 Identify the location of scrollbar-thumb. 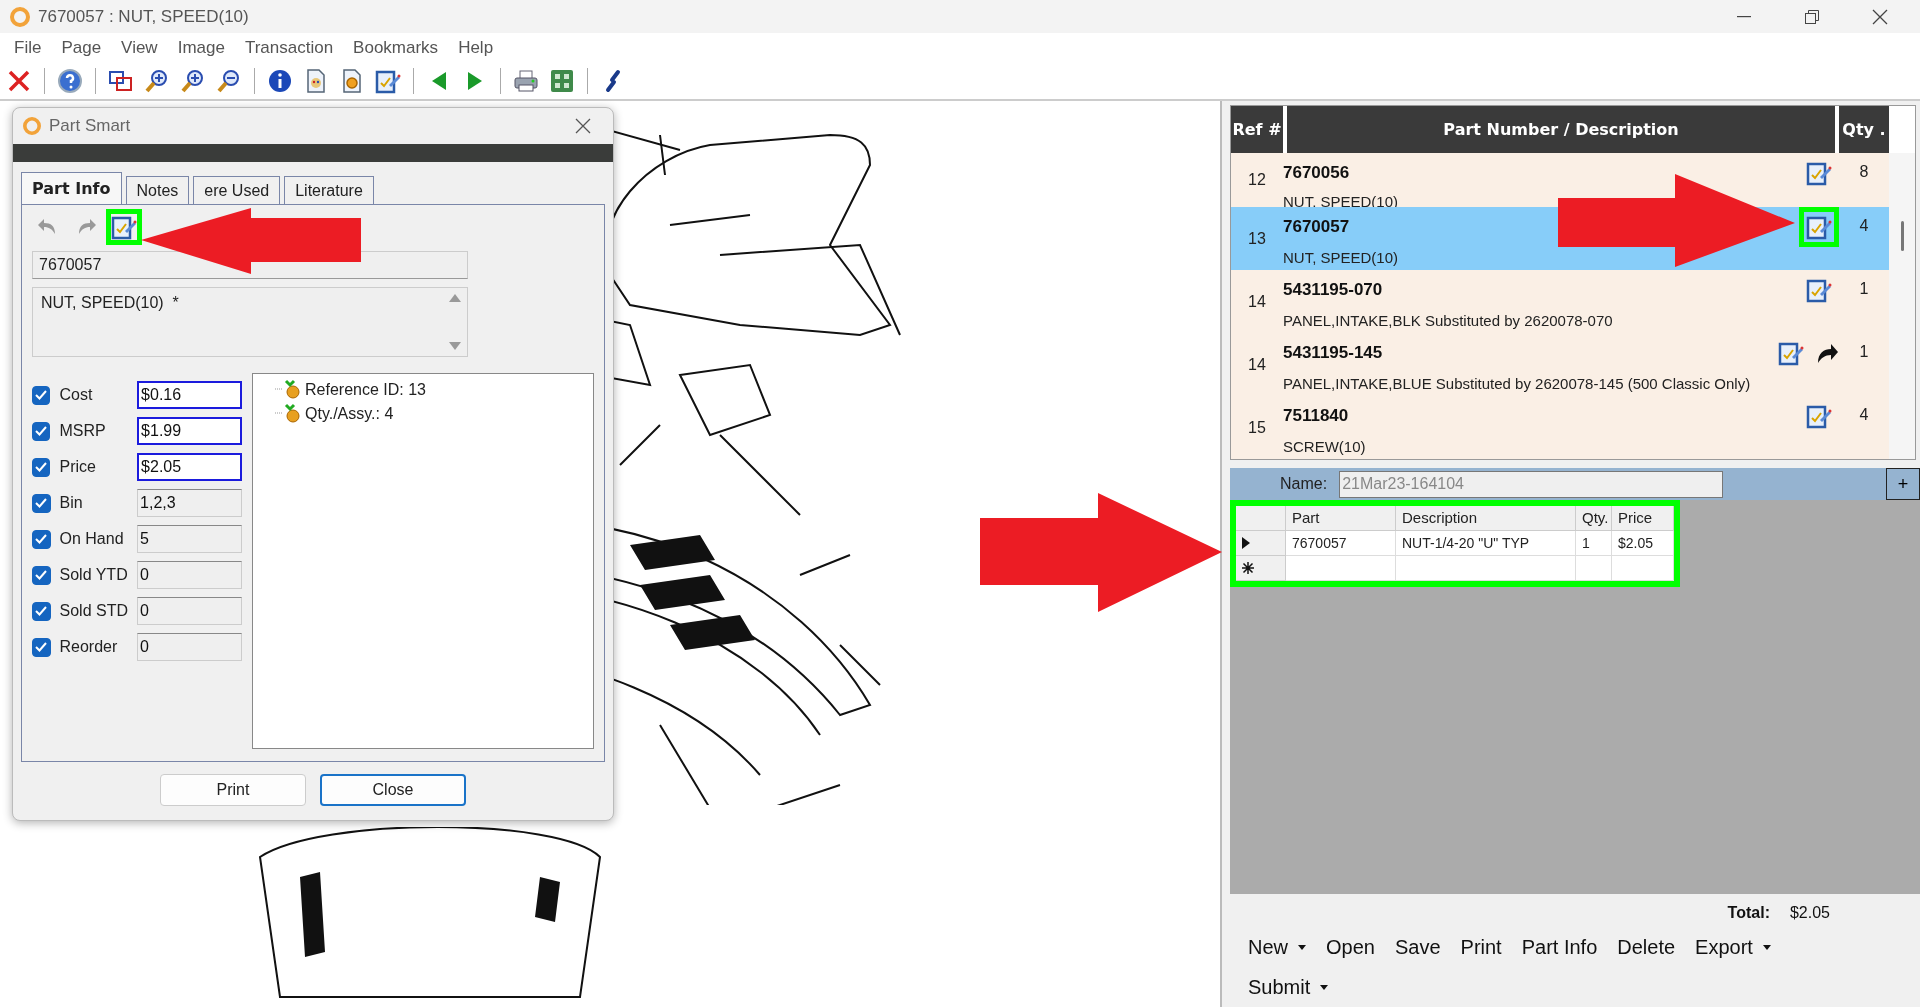
(1902, 236).